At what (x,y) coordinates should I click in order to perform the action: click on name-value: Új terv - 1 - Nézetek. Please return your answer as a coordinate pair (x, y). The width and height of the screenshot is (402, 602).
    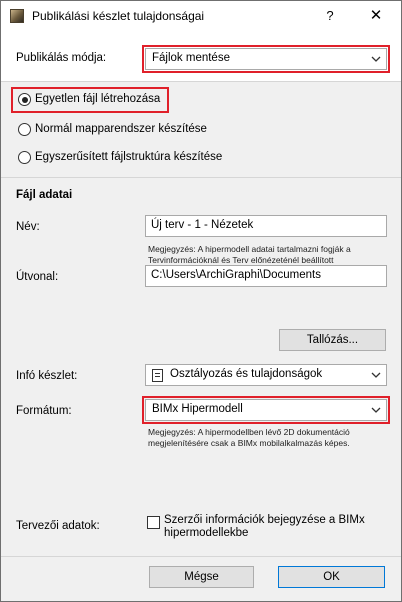
    Looking at the image, I should click on (202, 225).